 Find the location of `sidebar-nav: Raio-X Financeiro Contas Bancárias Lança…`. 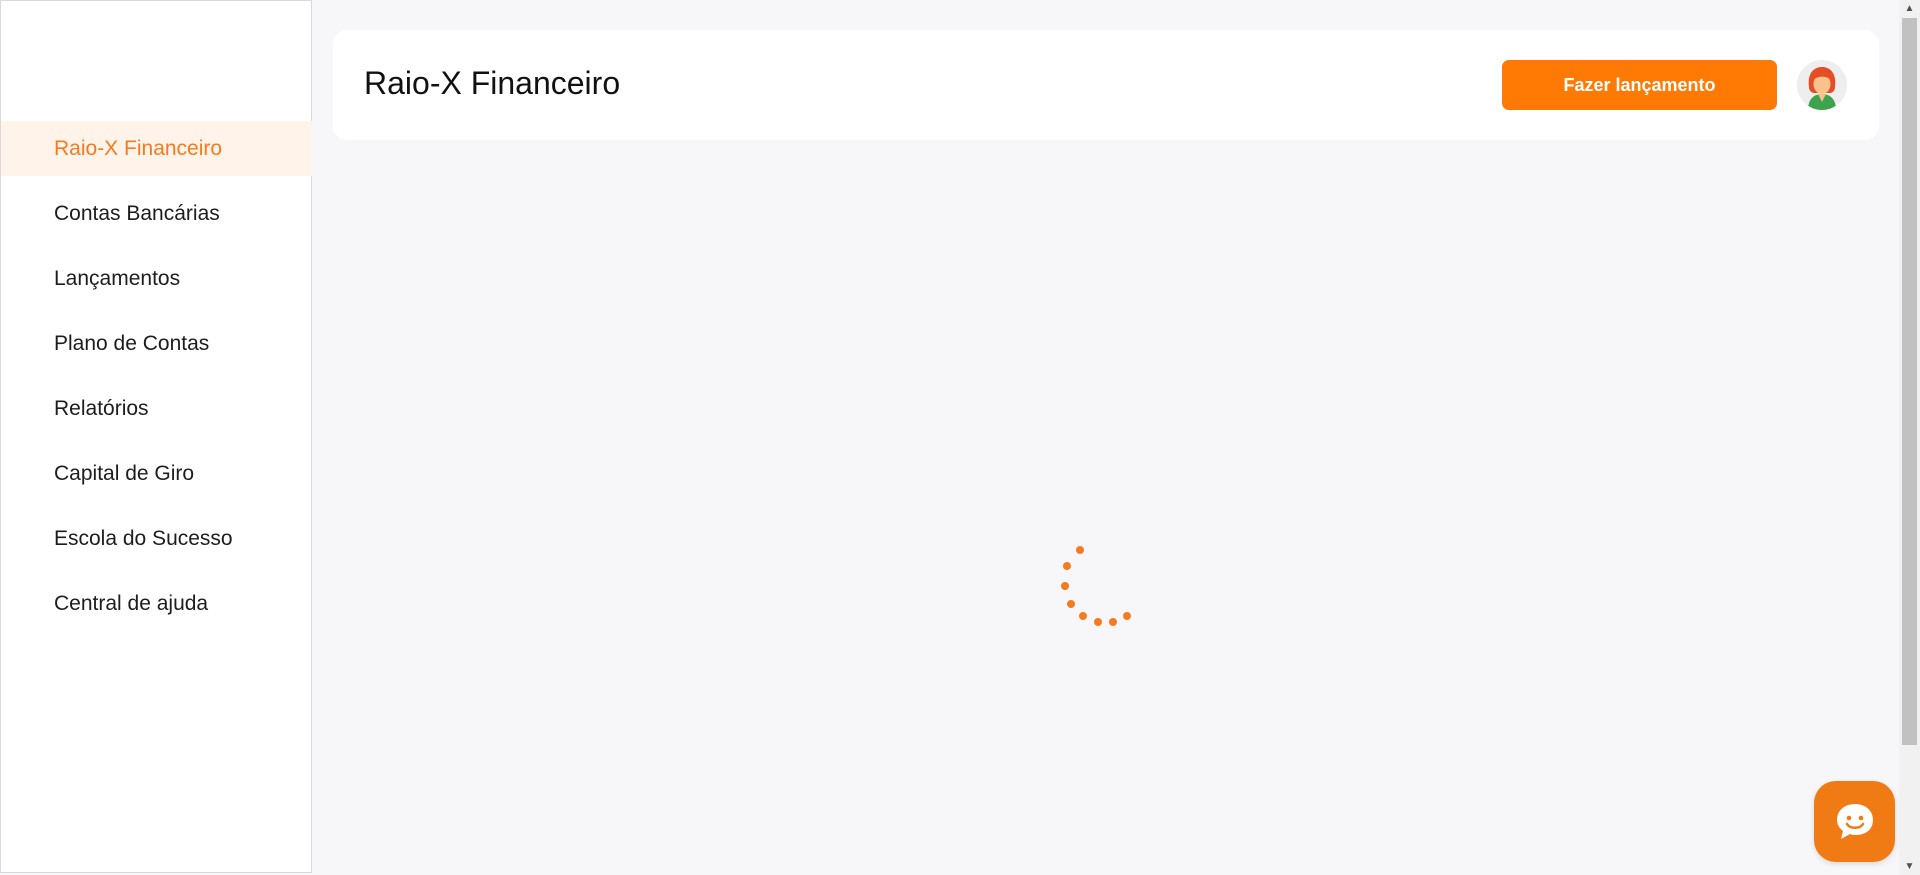

sidebar-nav: Raio-X Financeiro Contas Bancárias Lança… is located at coordinates (156, 381).